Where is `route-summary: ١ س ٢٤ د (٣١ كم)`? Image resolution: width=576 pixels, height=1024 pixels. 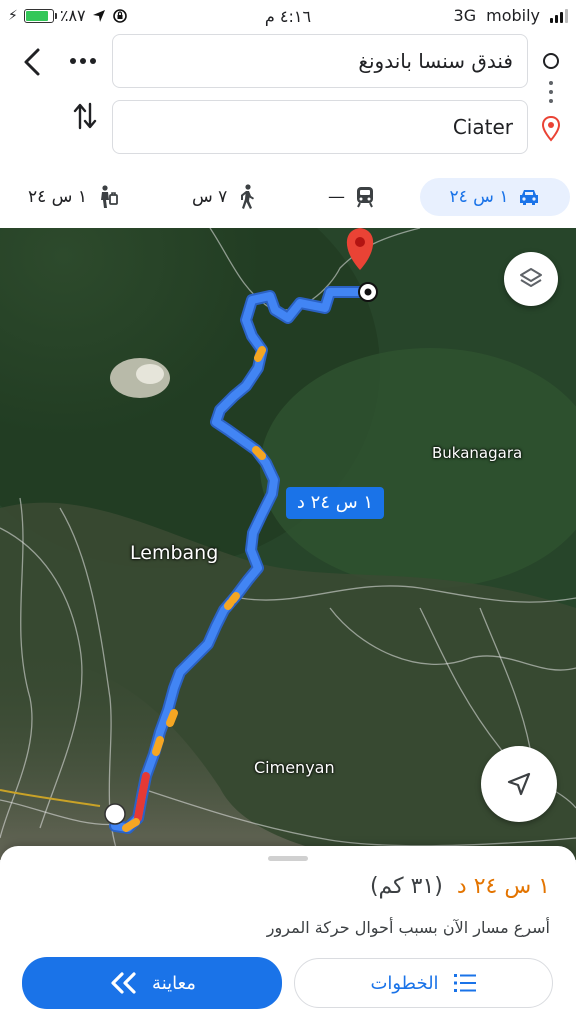
route-summary: ١ س ٢٤ د (٣١ كم) is located at coordinates (460, 886).